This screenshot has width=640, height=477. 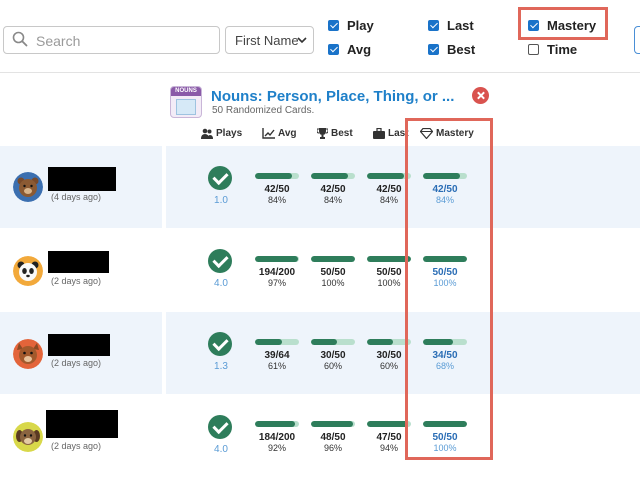 What do you see at coordinates (277, 189) in the screenshot?
I see `avg-fraction: 42/50` at bounding box center [277, 189].